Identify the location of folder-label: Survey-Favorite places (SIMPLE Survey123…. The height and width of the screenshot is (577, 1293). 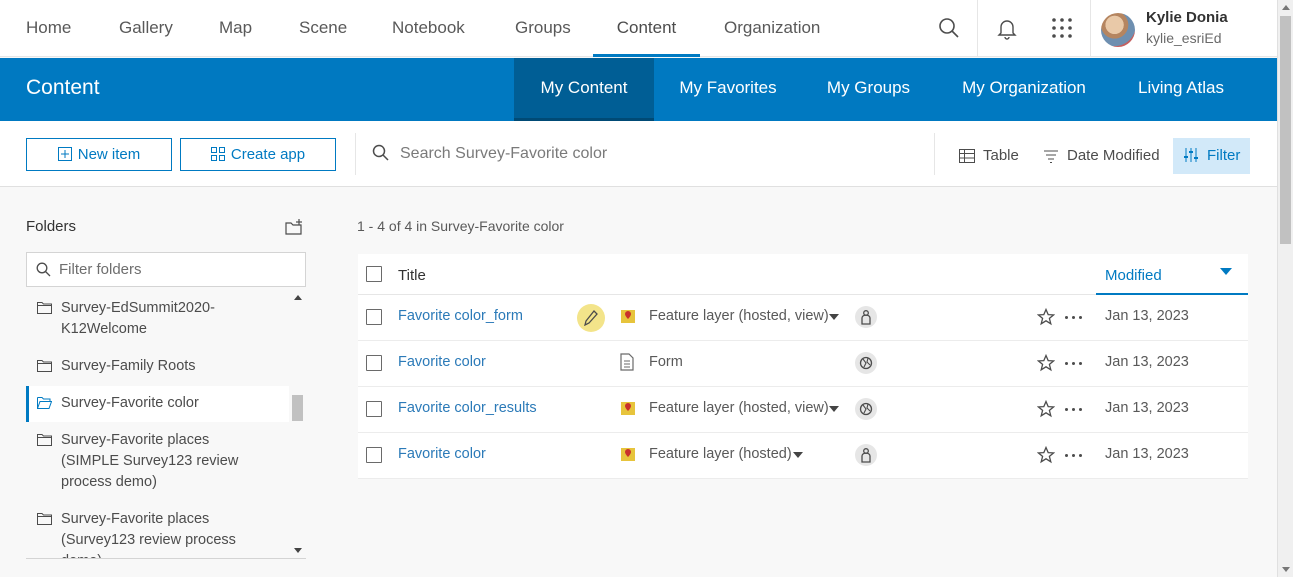
(150, 461).